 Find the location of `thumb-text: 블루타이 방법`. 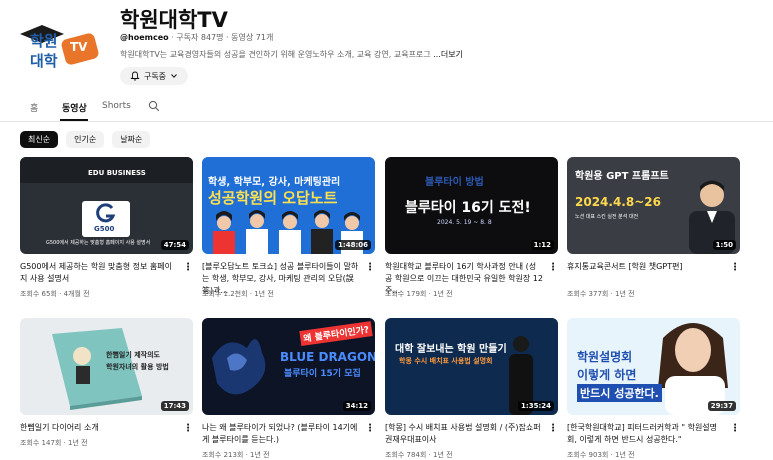

thumb-text: 블루타이 방법 is located at coordinates (454, 182).